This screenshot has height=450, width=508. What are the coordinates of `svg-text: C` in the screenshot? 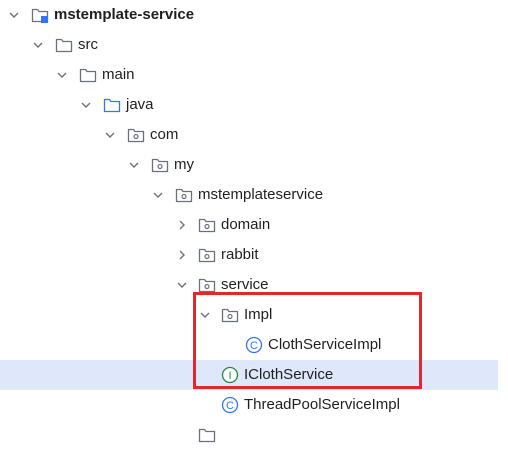 It's located at (230, 406).